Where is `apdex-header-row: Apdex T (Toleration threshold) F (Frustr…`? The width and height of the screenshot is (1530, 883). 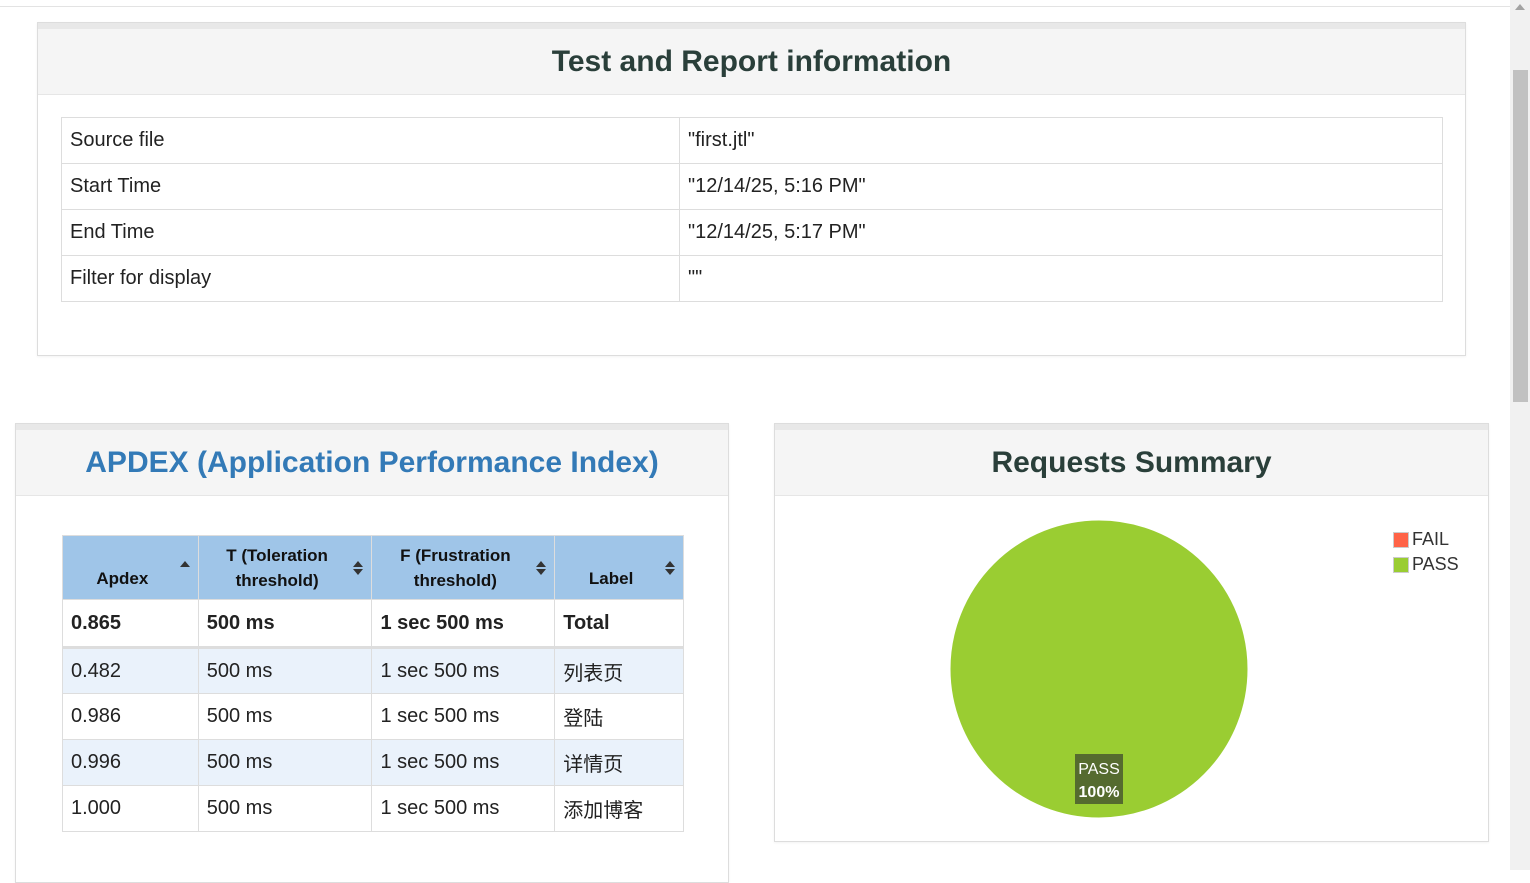 apdex-header-row: Apdex T (Toleration threshold) F (Frustr… is located at coordinates (373, 567).